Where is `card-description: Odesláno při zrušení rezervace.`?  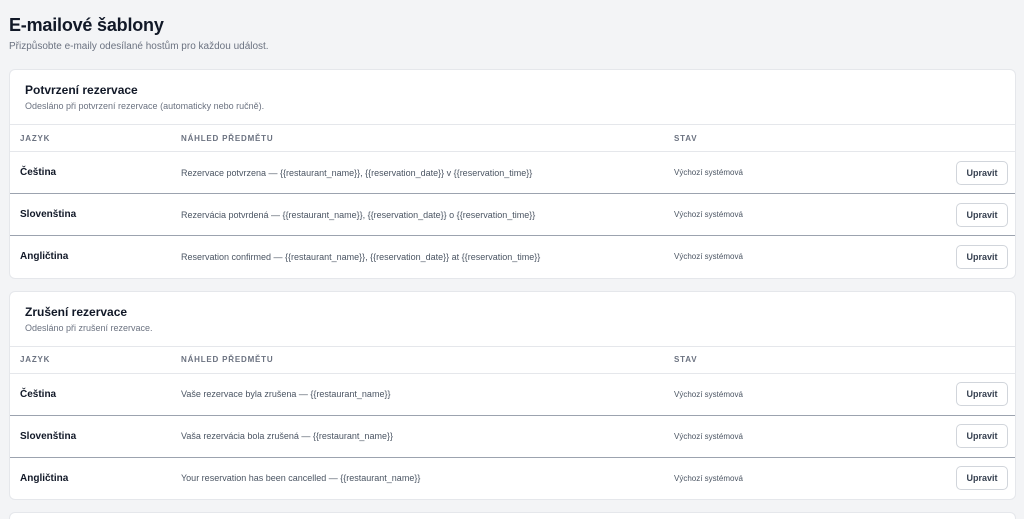
card-description: Odesláno při zrušení rezervace. is located at coordinates (89, 327).